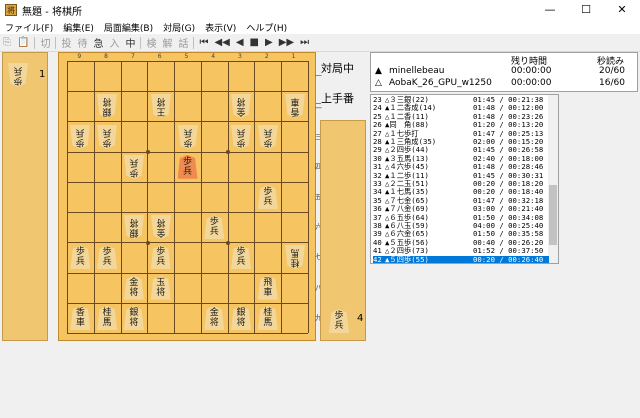  Describe the element at coordinates (82, 42) in the screenshot. I see `undo-button: 待` at that location.